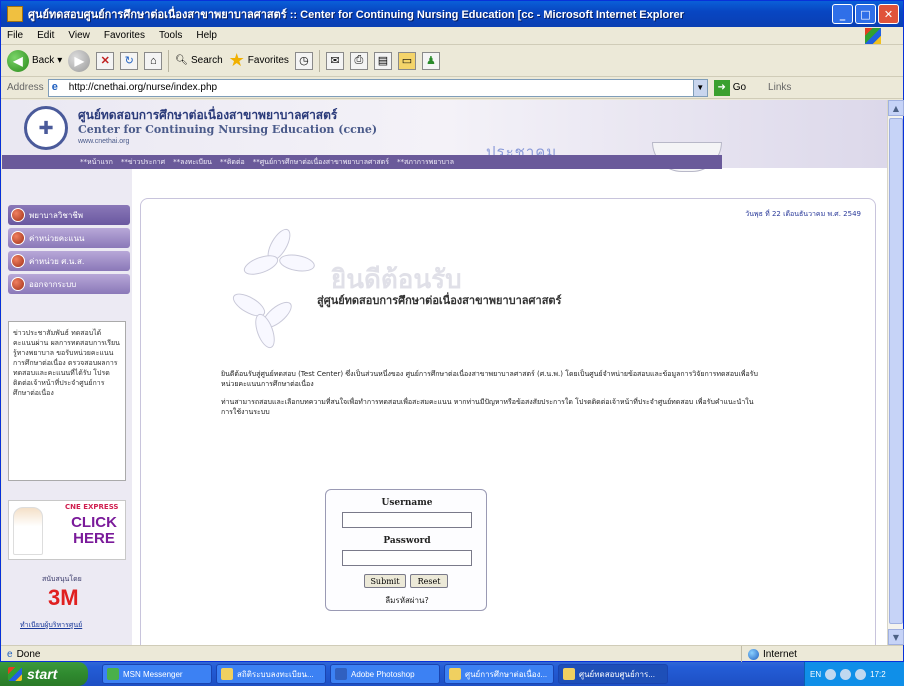 The image size is (904, 686). Describe the element at coordinates (831, 674) in the screenshot. I see `network-icon` at that location.